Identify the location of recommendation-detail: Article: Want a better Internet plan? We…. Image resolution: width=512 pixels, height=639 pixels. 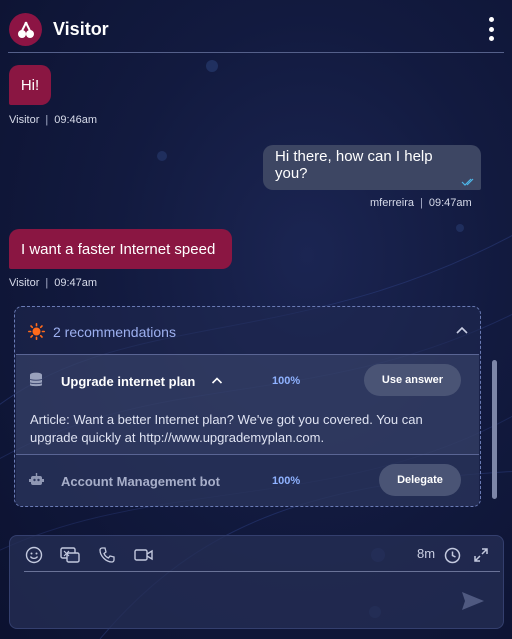
(226, 428).